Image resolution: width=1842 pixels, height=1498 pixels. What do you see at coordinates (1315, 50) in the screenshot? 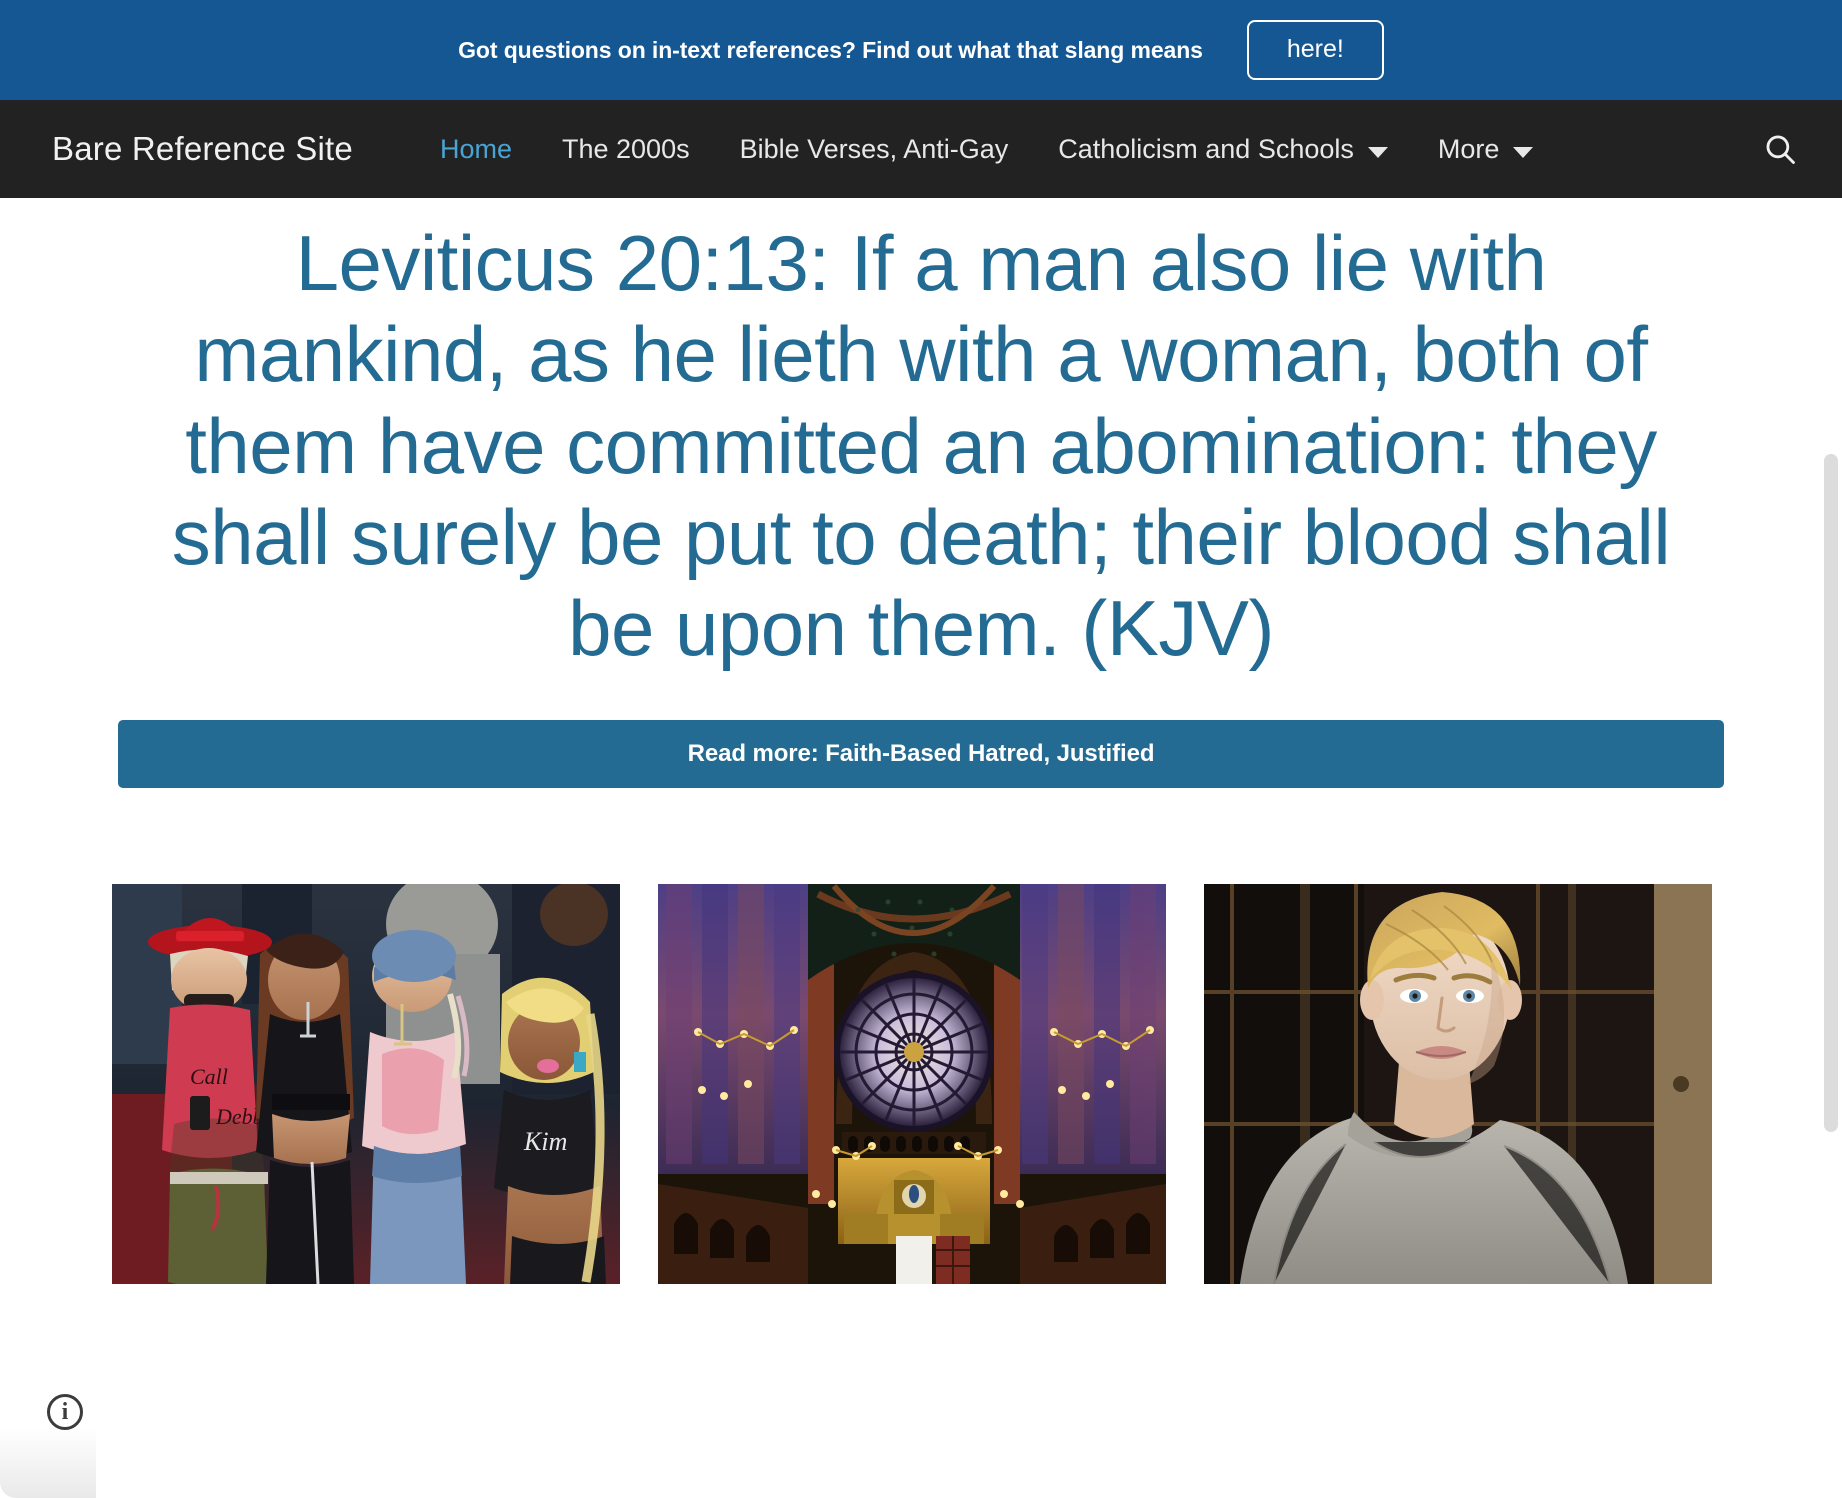
I see `announcement-here-button: here!` at bounding box center [1315, 50].